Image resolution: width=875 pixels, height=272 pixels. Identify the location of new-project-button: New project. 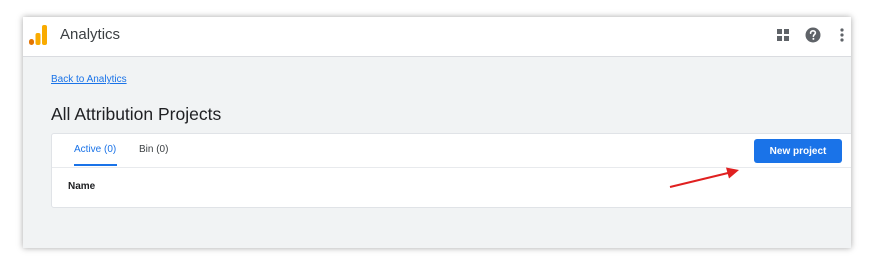
(798, 151).